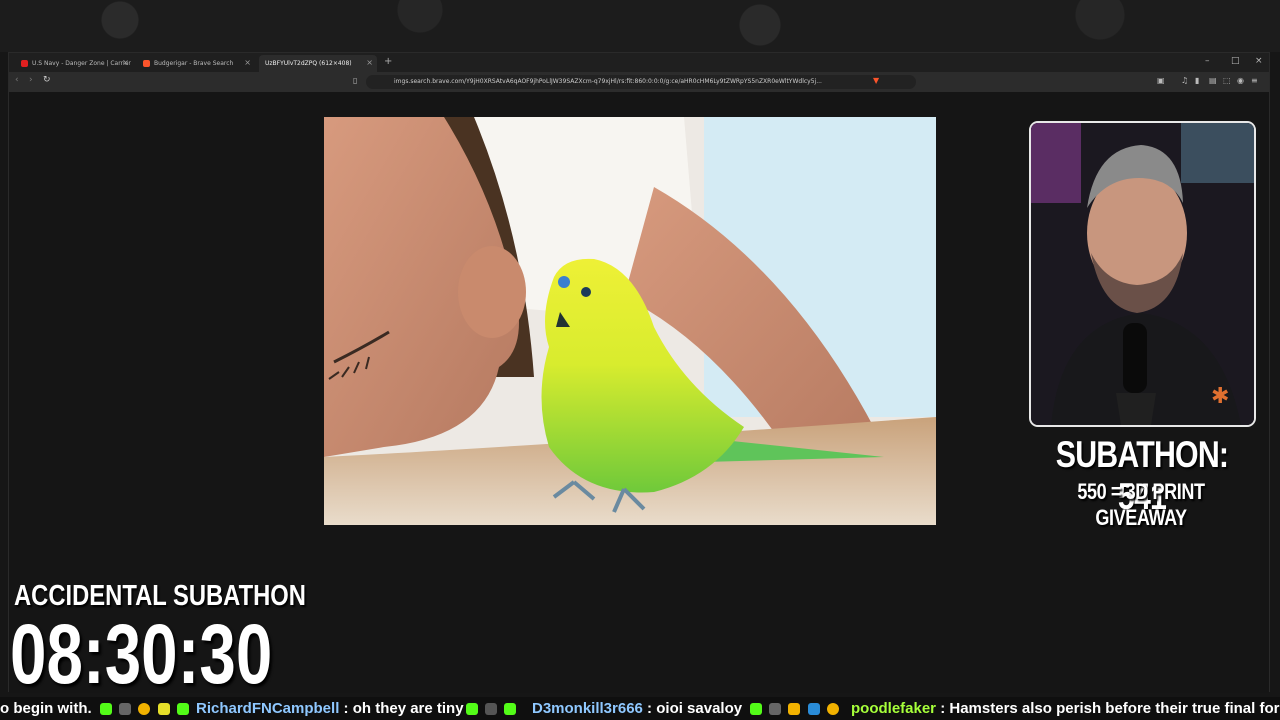  Describe the element at coordinates (1240, 80) in the screenshot. I see `vpn-icon: ◉` at that location.